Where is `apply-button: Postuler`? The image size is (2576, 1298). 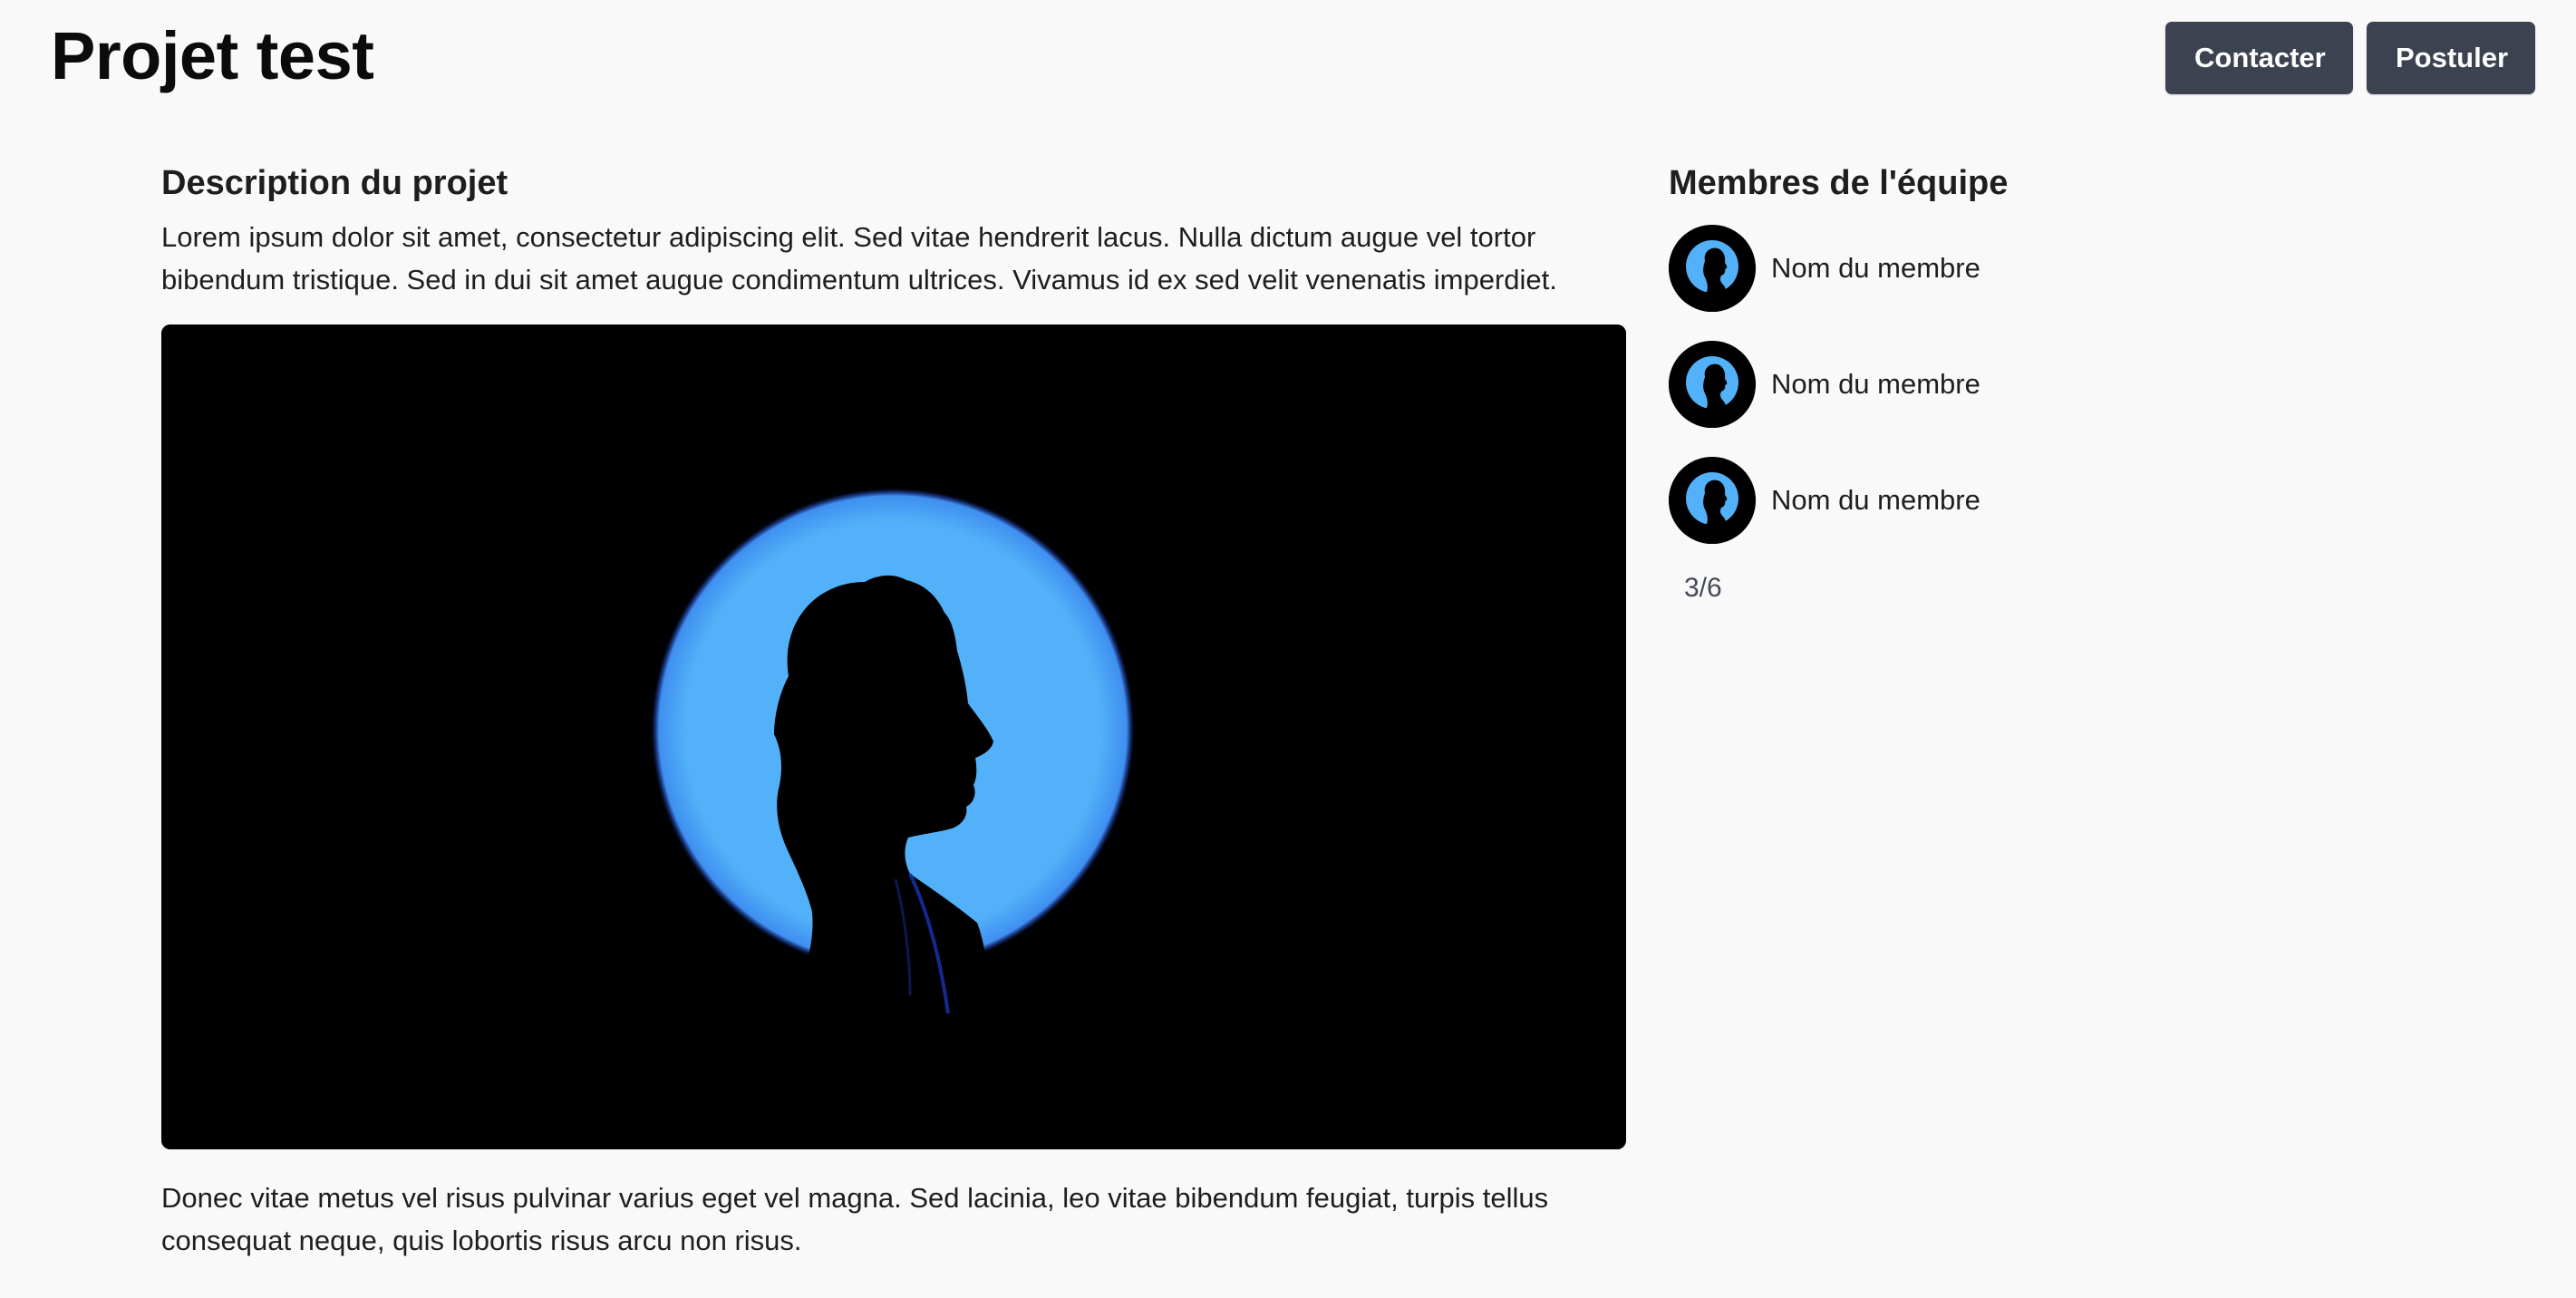 apply-button: Postuler is located at coordinates (2451, 58).